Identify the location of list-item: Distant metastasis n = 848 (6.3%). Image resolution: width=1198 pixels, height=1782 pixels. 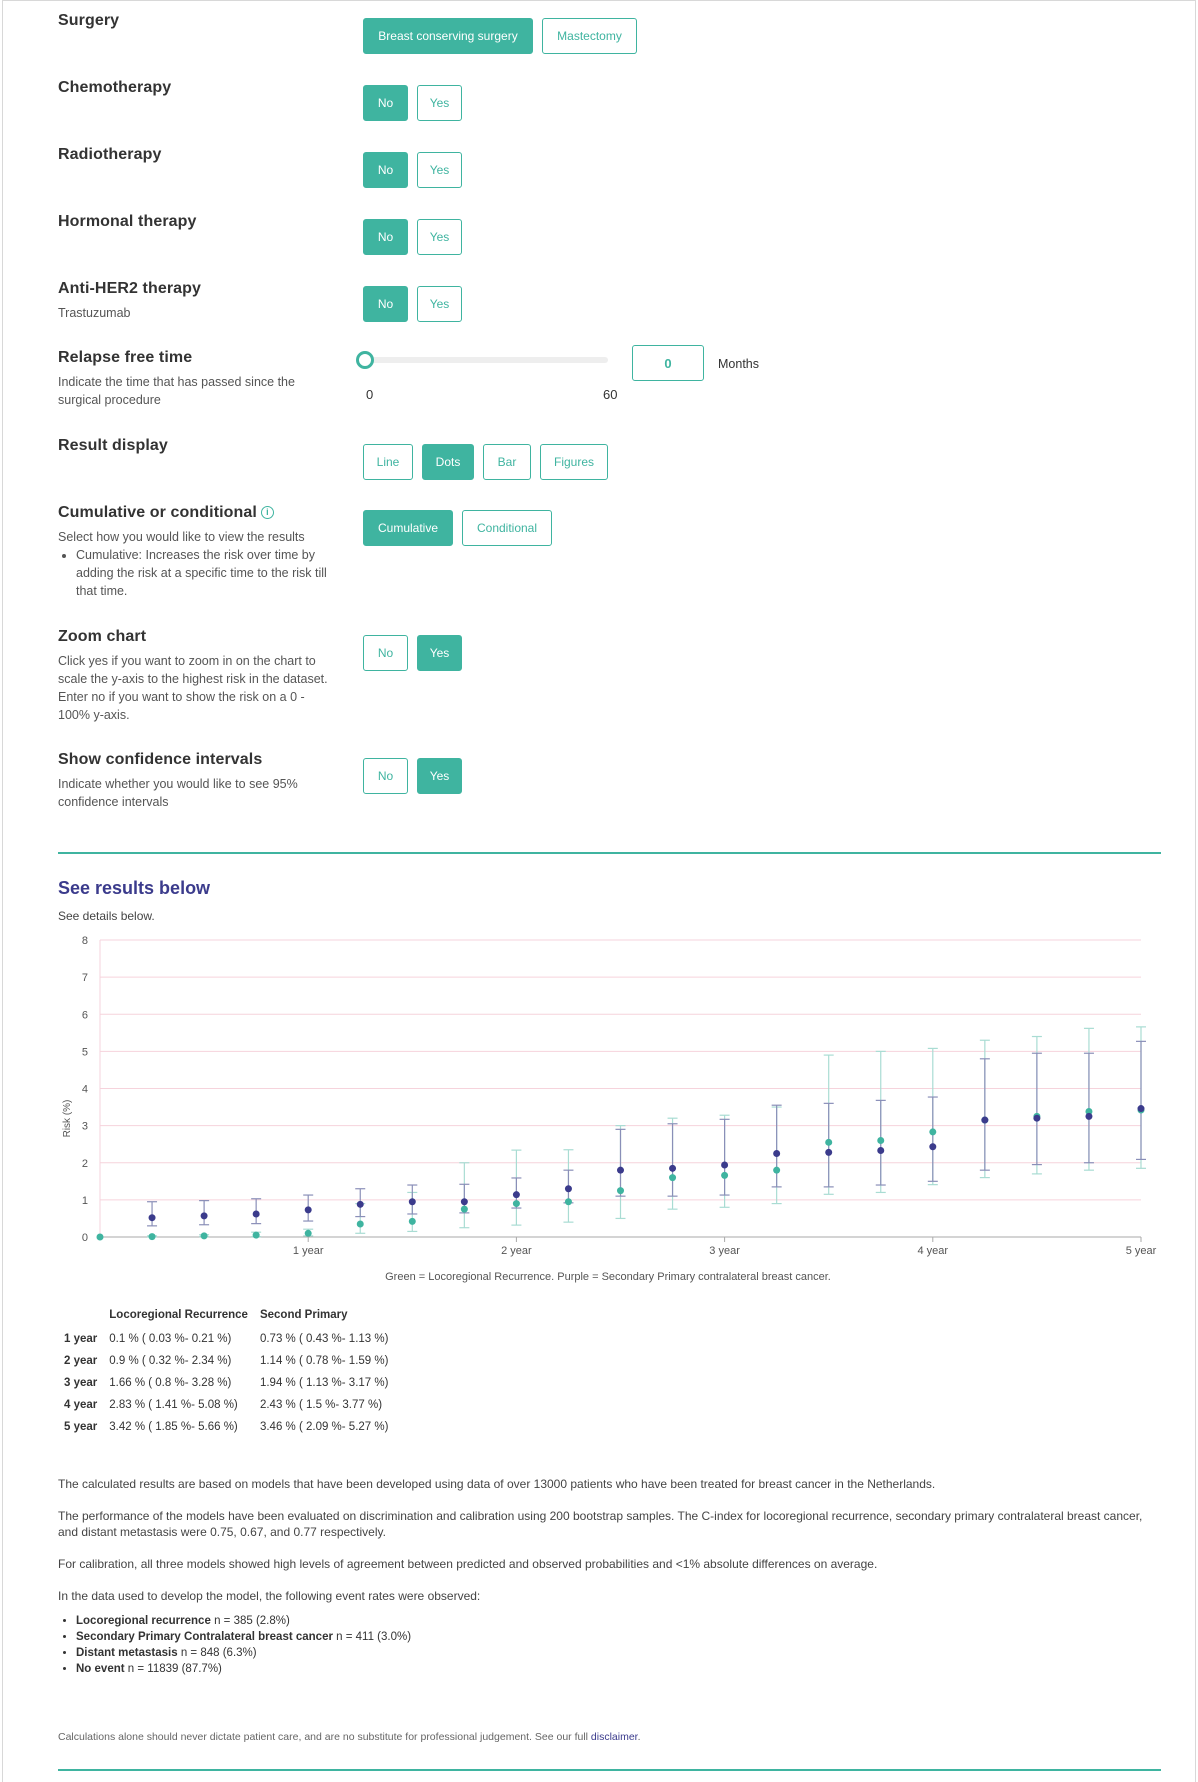
(243, 1653).